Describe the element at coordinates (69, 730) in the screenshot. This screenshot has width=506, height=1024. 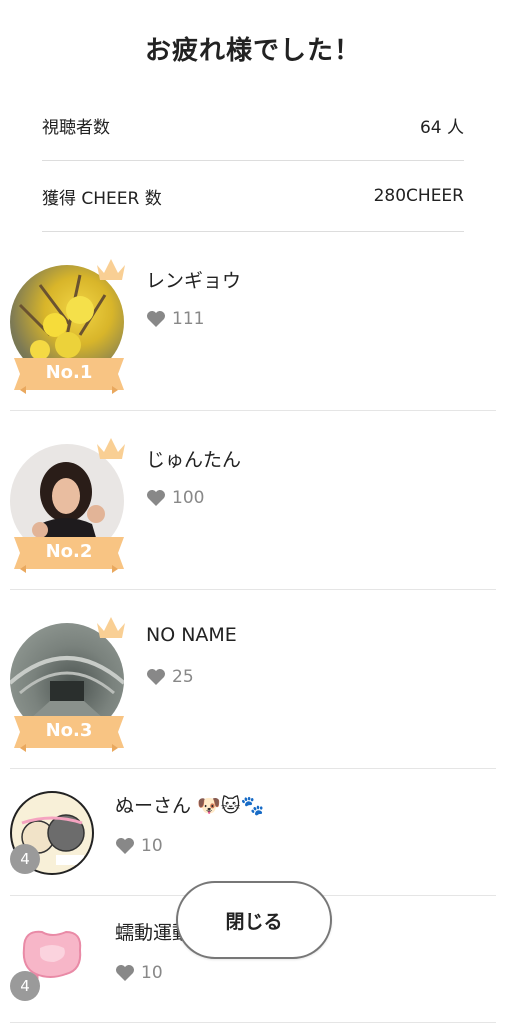
I see `rank-label: No.3` at that location.